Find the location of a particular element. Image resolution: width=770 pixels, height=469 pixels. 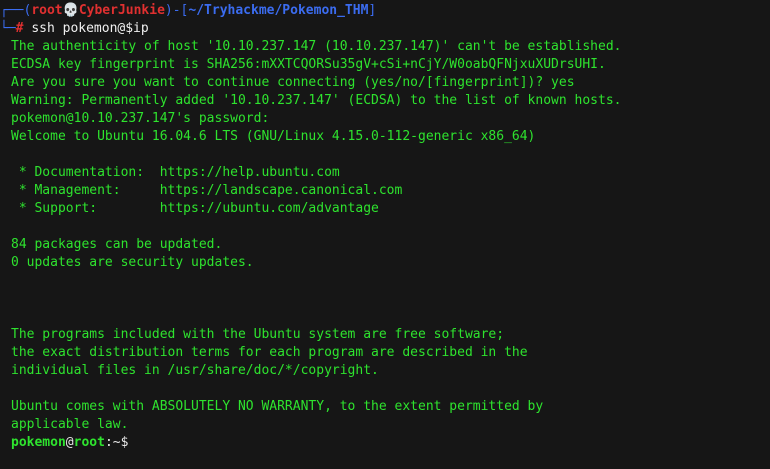

output-line: * Documentation: https://help.ubuntu.com is located at coordinates (175, 172).